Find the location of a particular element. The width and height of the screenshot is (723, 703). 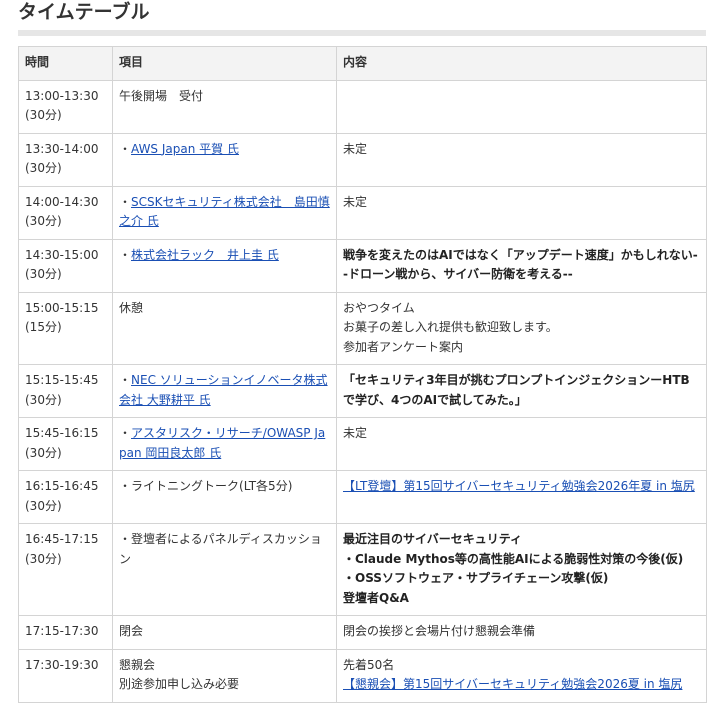

content-cell: 閉会の挨拶と会場片付け懇親会準備 is located at coordinates (521, 632).